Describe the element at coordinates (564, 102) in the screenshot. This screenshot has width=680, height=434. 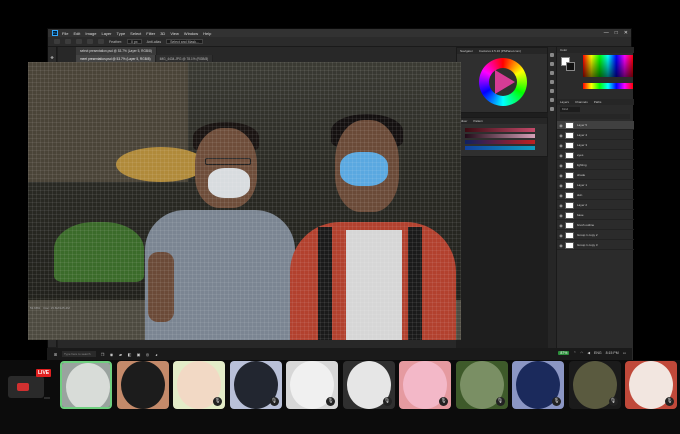
I see `tab-layers: Layers` at that location.